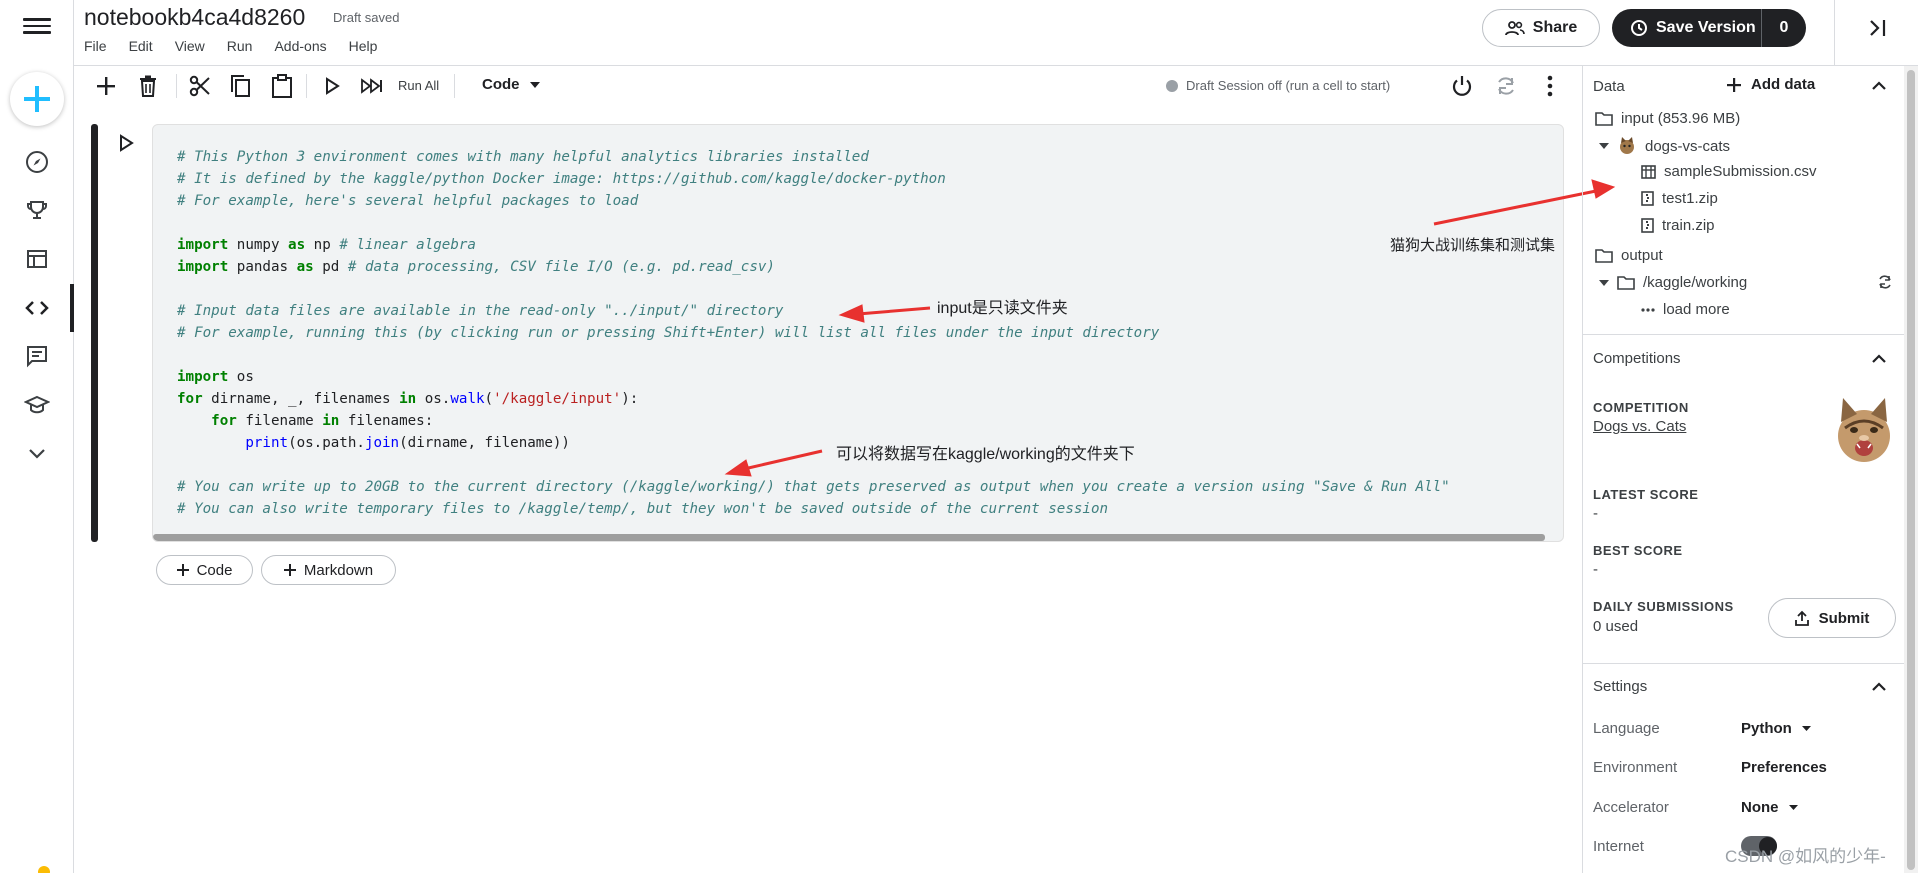 The height and width of the screenshot is (873, 1918). I want to click on settings-section-title: Settings, so click(1620, 686).